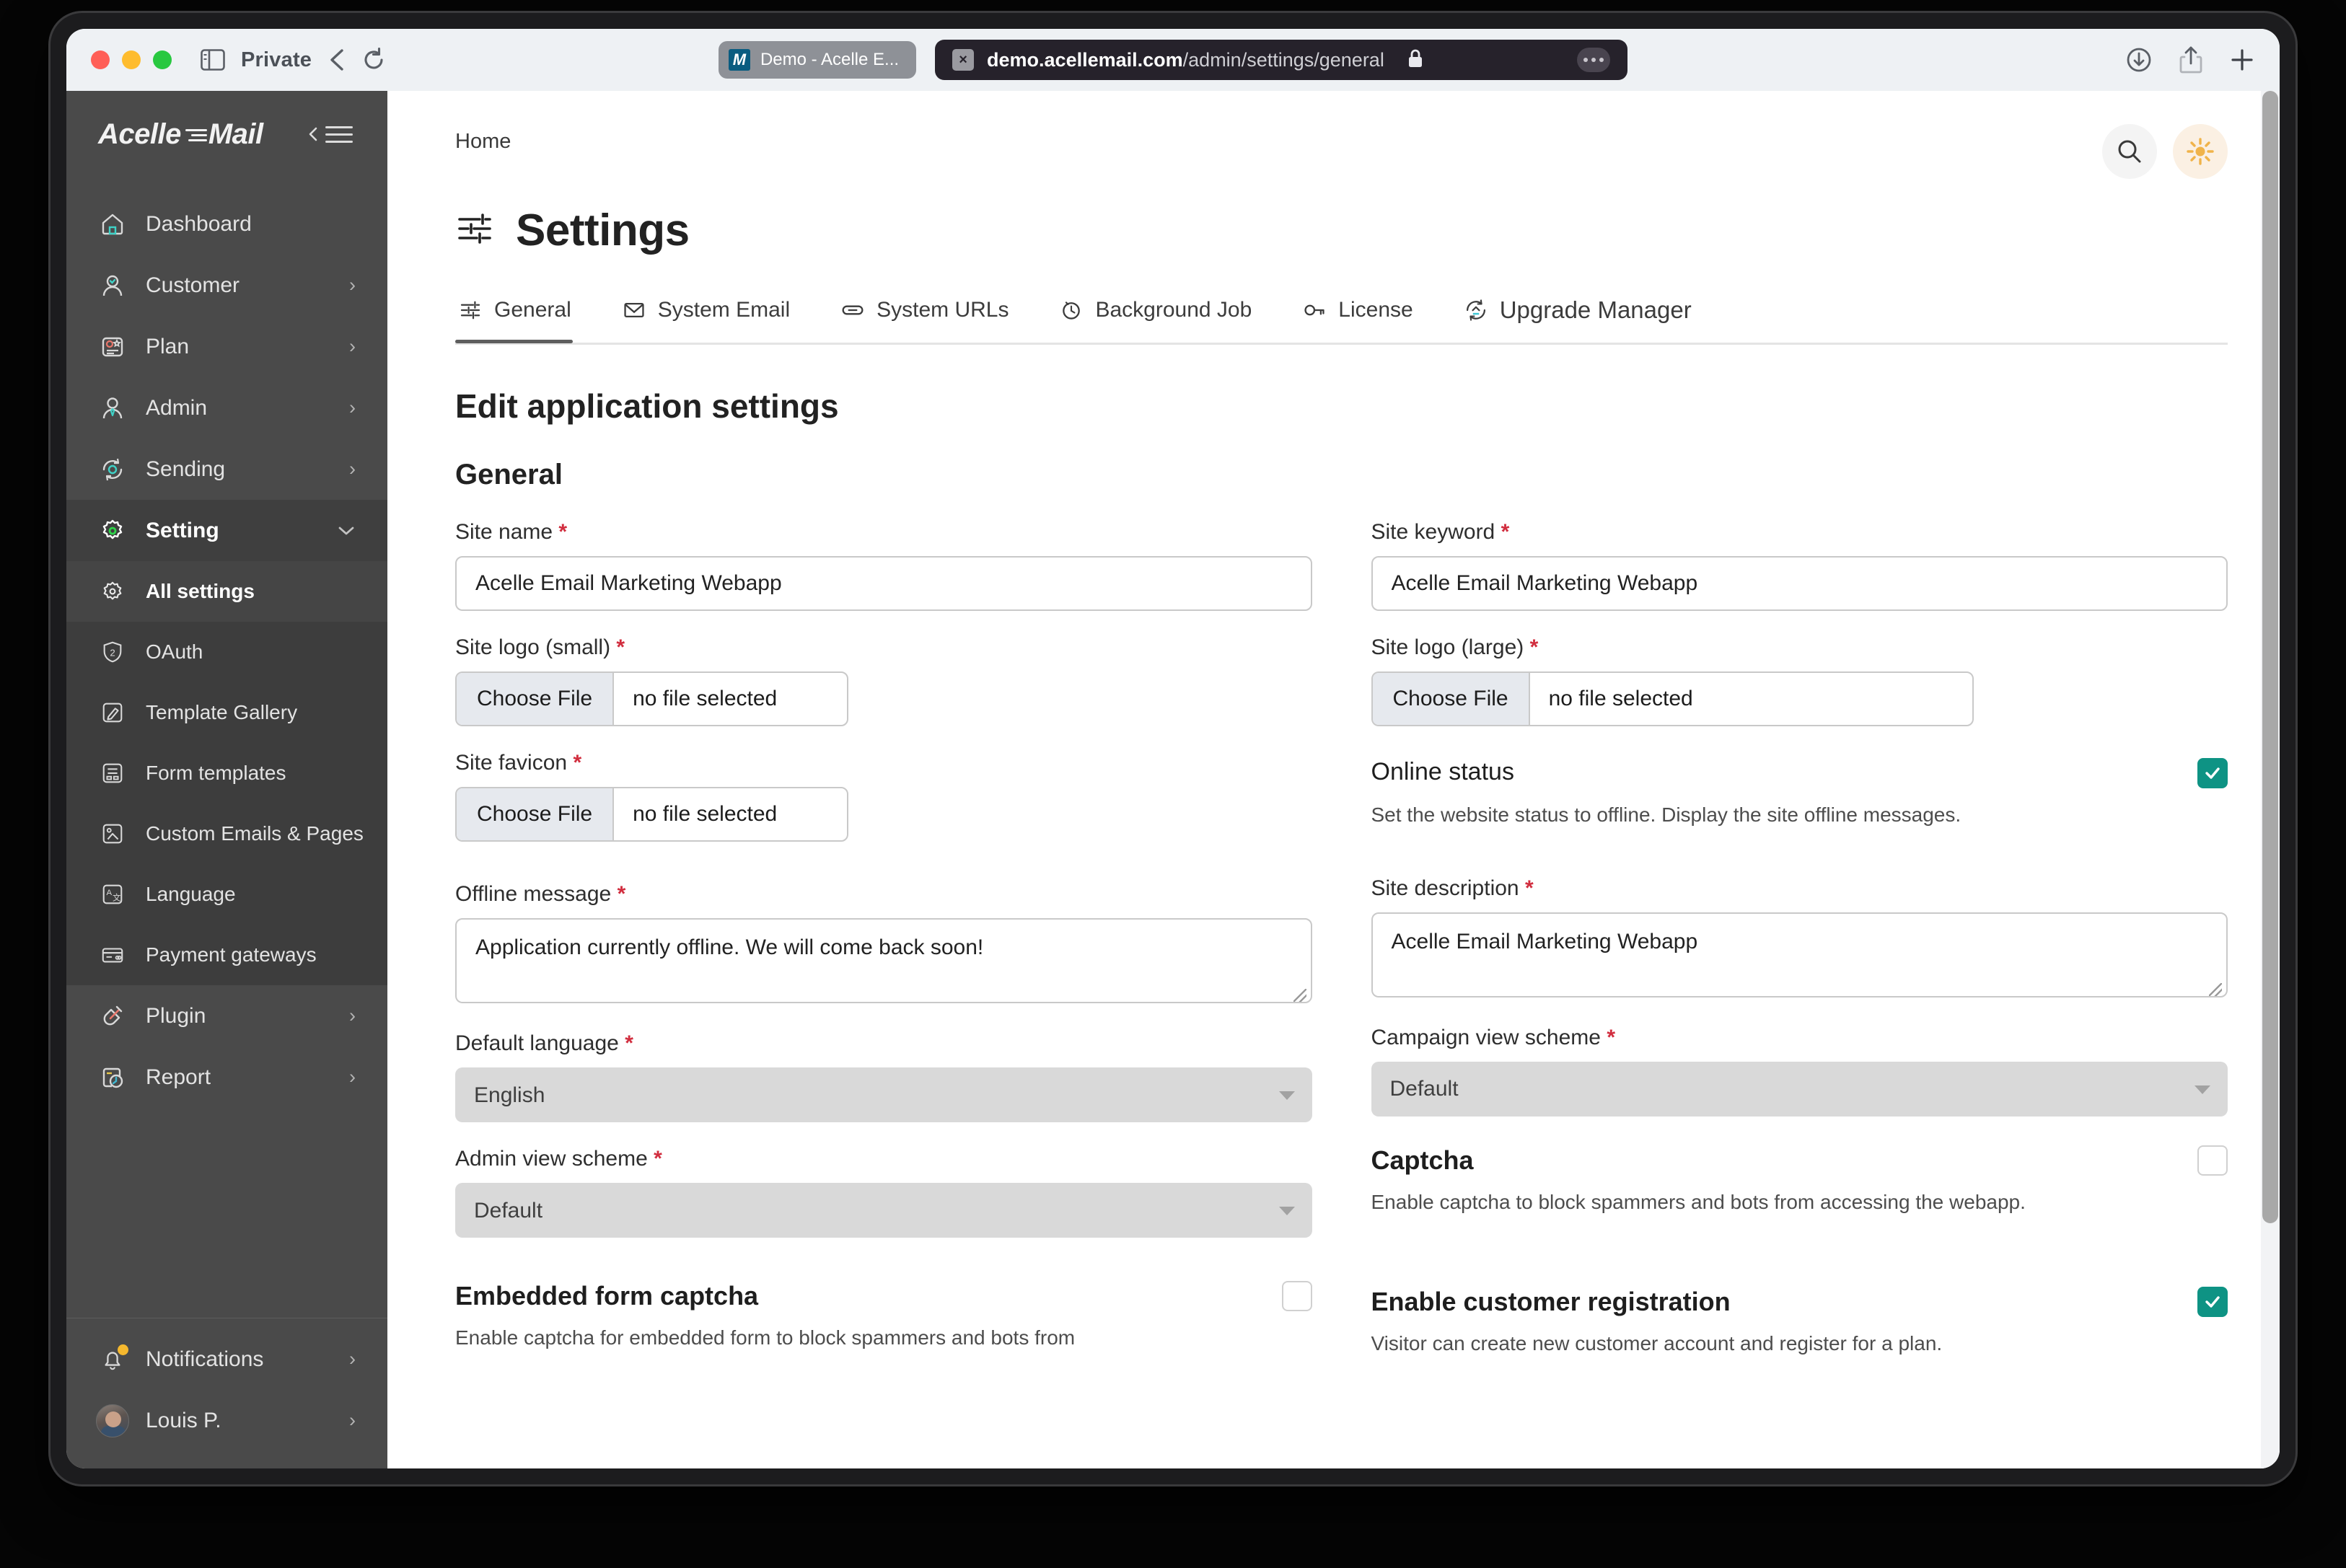  Describe the element at coordinates (226, 652) in the screenshot. I see `sidebar-item-oauth: 2 OAuth` at that location.